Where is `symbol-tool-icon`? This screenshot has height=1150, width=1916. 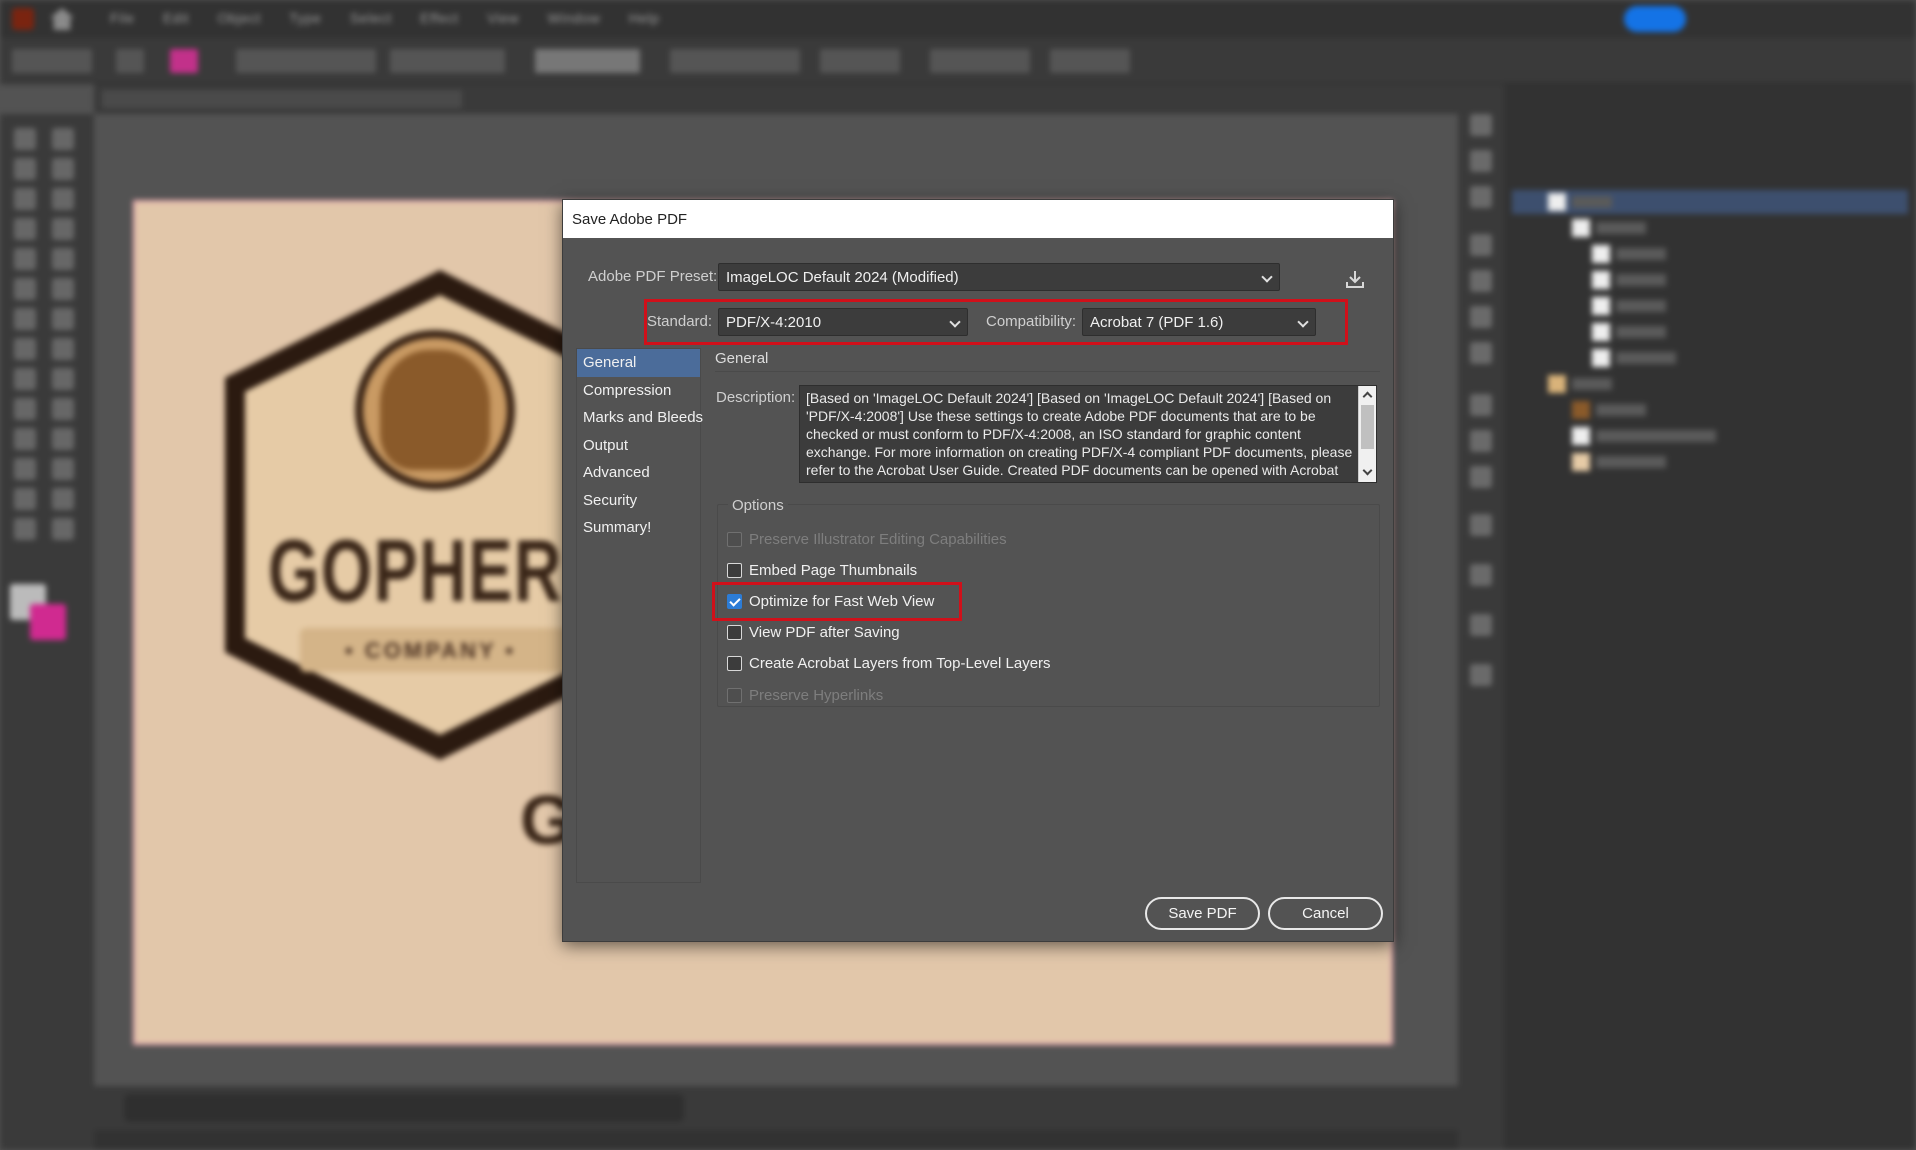 symbol-tool-icon is located at coordinates (25, 469).